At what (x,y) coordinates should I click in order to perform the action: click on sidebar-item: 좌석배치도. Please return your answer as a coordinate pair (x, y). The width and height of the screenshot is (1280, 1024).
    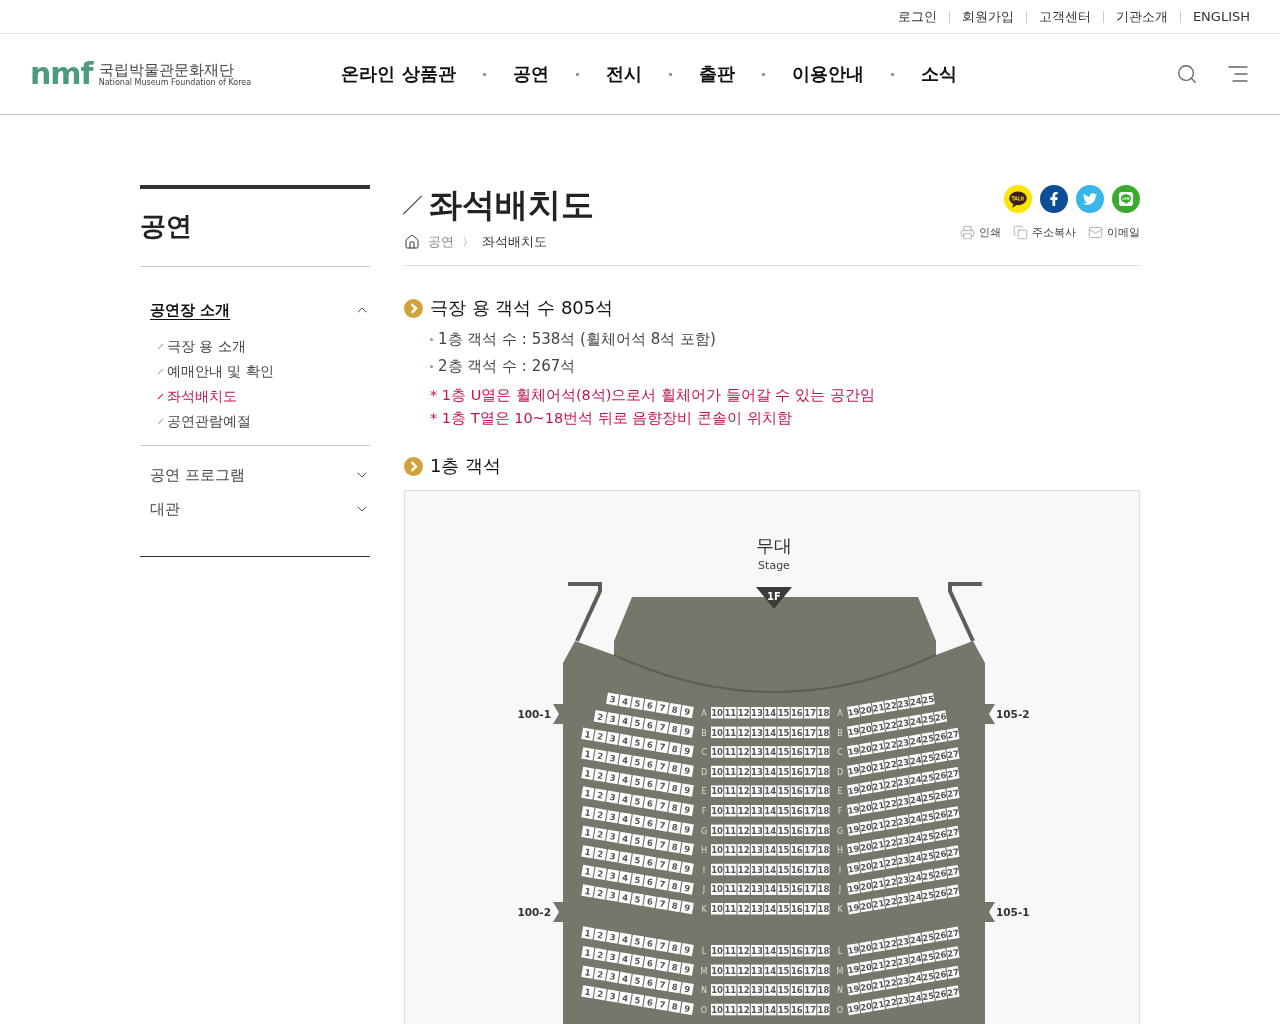
    Looking at the image, I should click on (265, 396).